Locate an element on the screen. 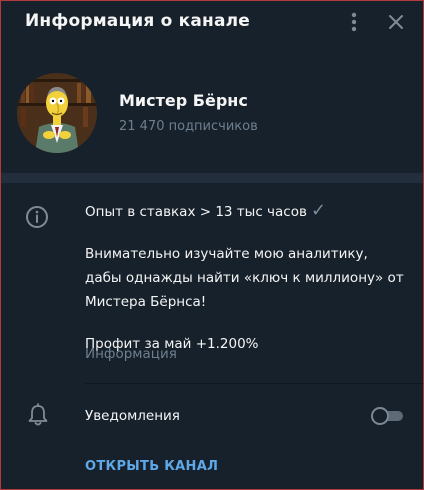 The image size is (424, 490). notifications-row: Уведомления is located at coordinates (212, 416).